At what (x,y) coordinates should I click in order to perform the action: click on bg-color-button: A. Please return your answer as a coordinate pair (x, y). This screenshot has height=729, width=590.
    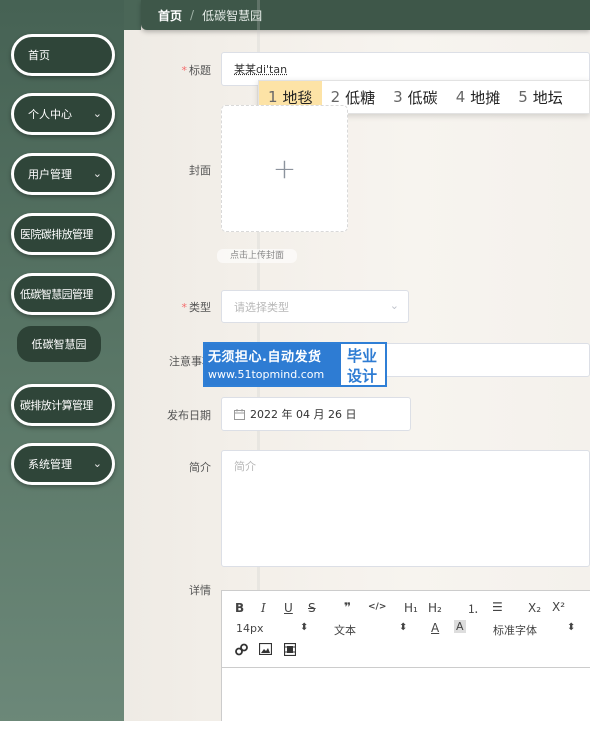
    Looking at the image, I should click on (460, 626).